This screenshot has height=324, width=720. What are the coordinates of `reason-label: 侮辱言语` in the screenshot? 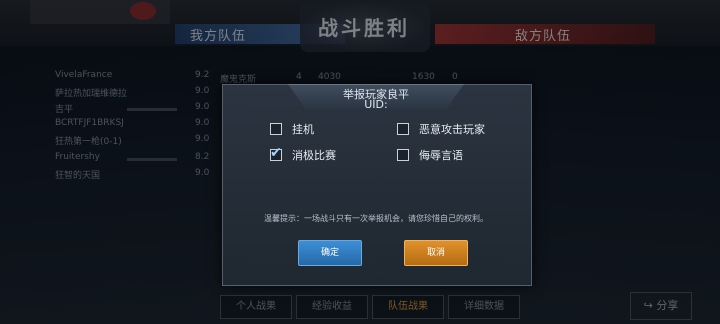 It's located at (441, 155).